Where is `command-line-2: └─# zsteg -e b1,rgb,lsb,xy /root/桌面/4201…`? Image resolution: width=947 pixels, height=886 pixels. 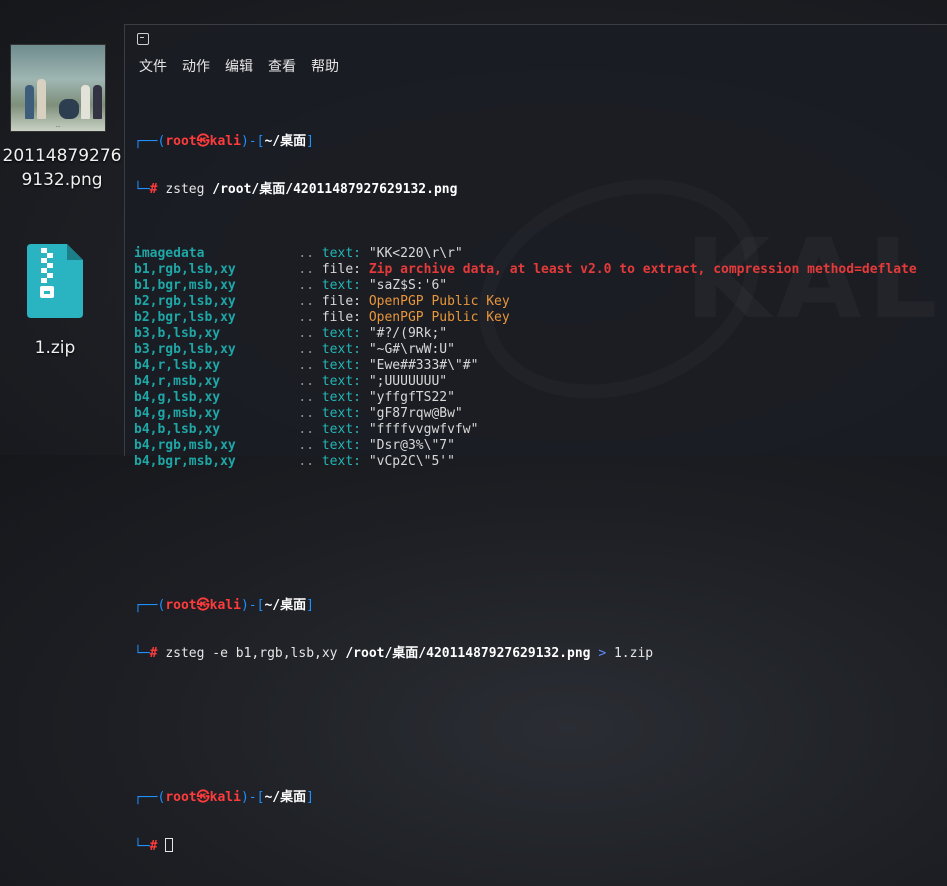 command-line-2: └─# zsteg -e b1,rgb,lsb,xy /root/桌面/4201… is located at coordinates (540, 654).